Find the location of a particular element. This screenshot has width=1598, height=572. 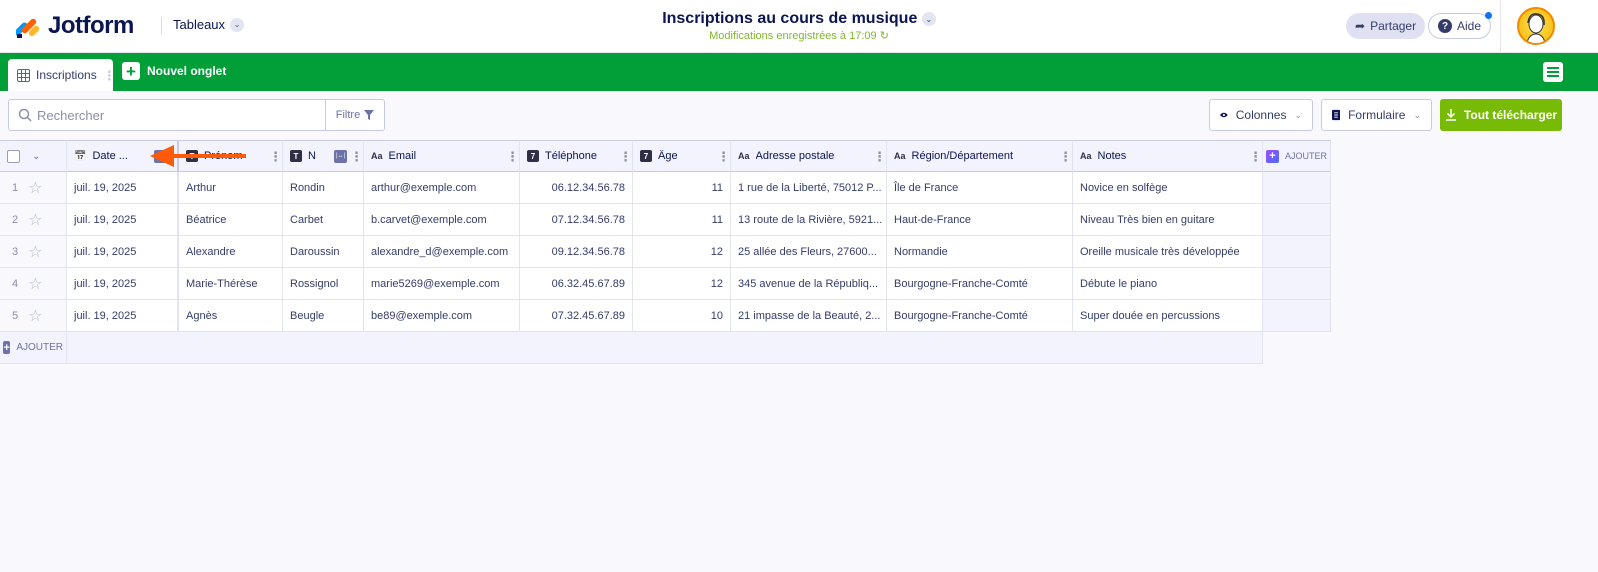

table-cell: 06.12.34.56.78 is located at coordinates (576, 188).